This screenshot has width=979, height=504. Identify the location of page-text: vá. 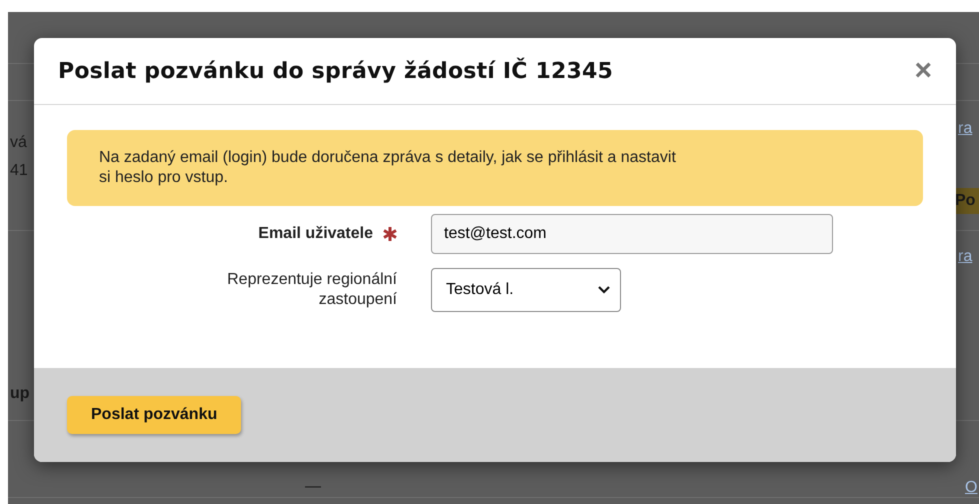
(18, 143).